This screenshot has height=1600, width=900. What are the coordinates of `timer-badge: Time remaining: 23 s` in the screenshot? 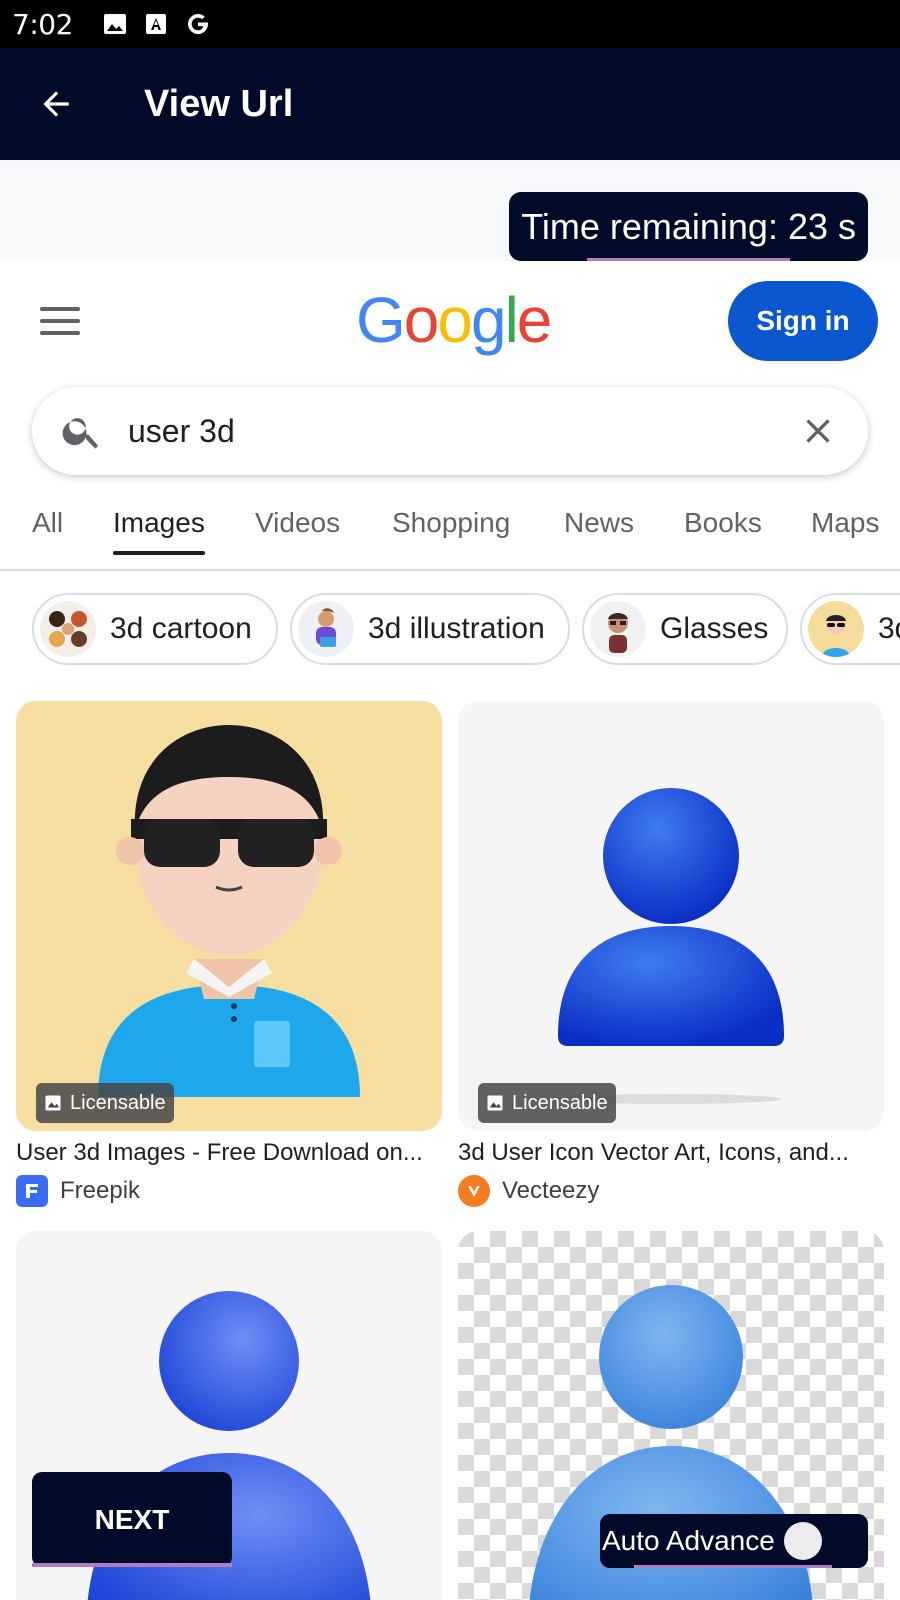 It's located at (688, 226).